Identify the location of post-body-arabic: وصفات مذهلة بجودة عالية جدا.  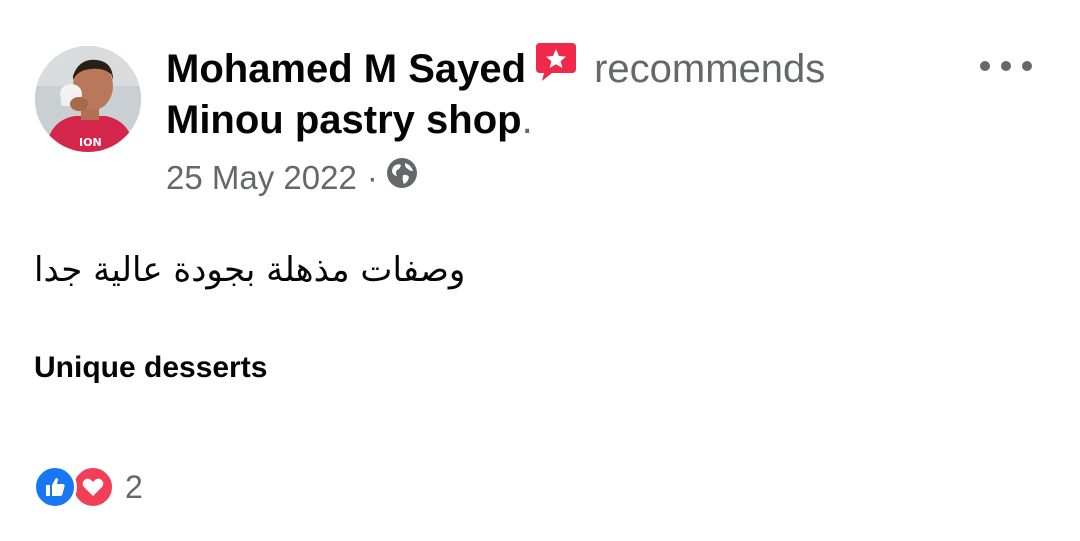
(250, 270).